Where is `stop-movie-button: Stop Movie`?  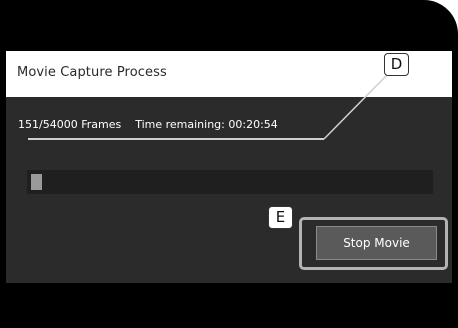
stop-movie-button: Stop Movie is located at coordinates (376, 243).